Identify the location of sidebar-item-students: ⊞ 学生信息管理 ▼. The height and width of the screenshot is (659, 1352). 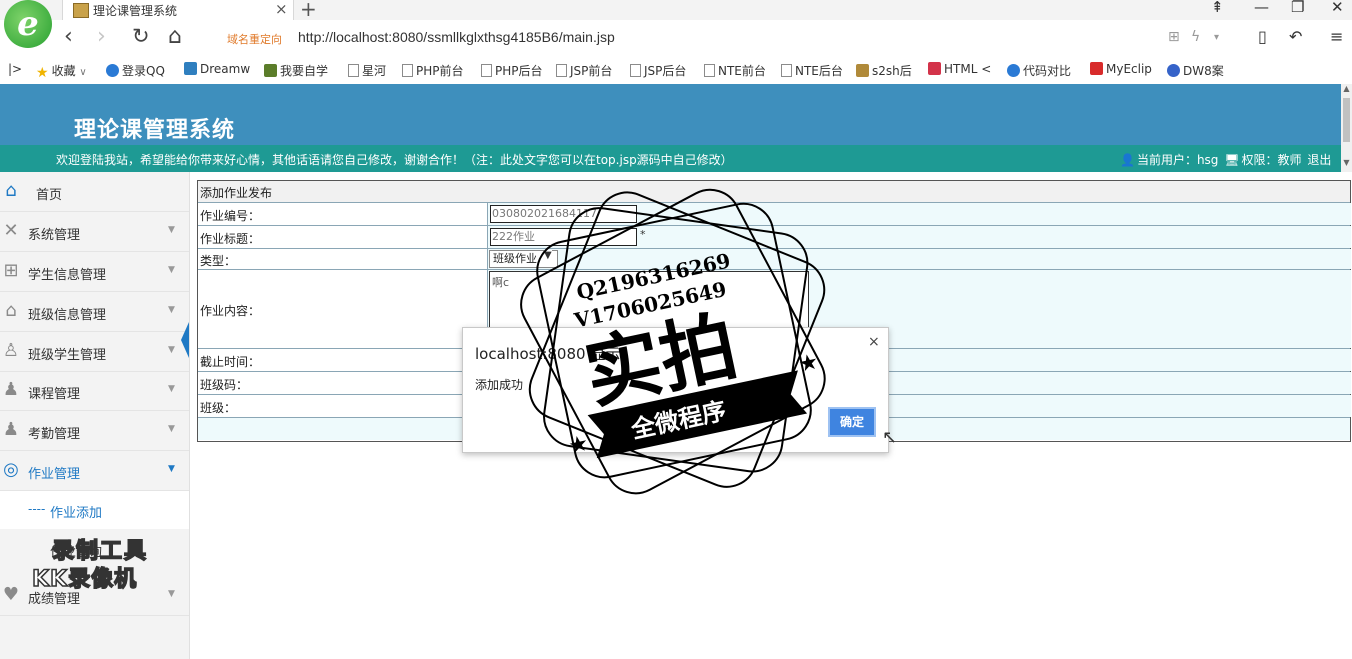
(94, 272).